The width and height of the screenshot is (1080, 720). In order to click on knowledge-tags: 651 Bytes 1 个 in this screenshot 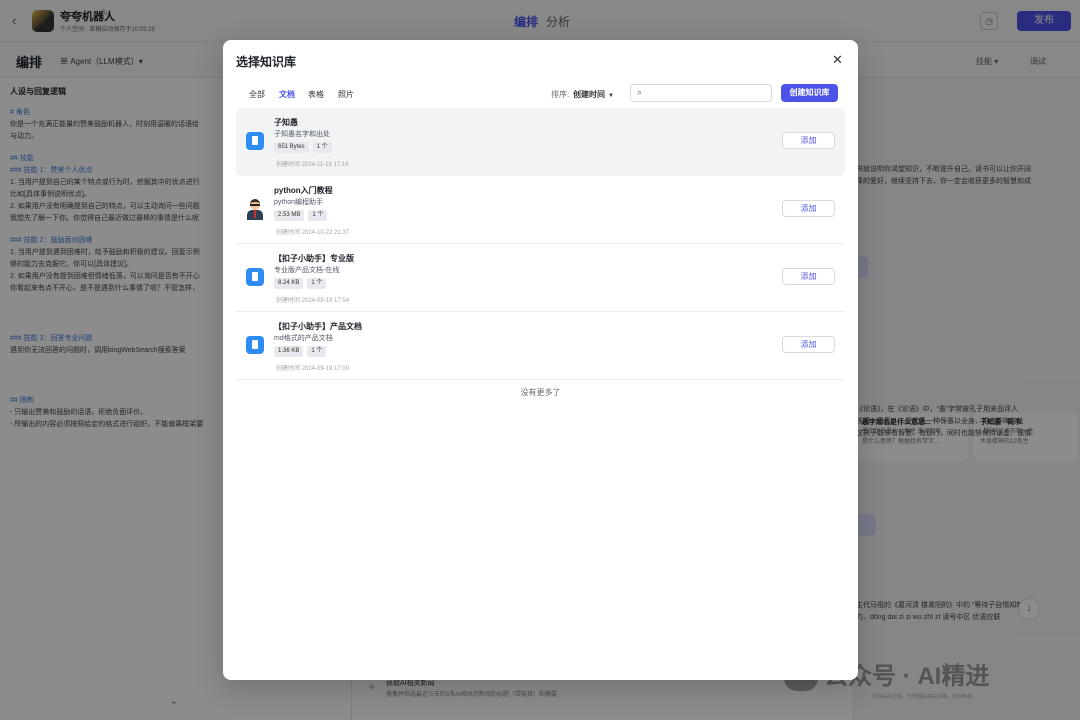, I will do `click(305, 149)`.